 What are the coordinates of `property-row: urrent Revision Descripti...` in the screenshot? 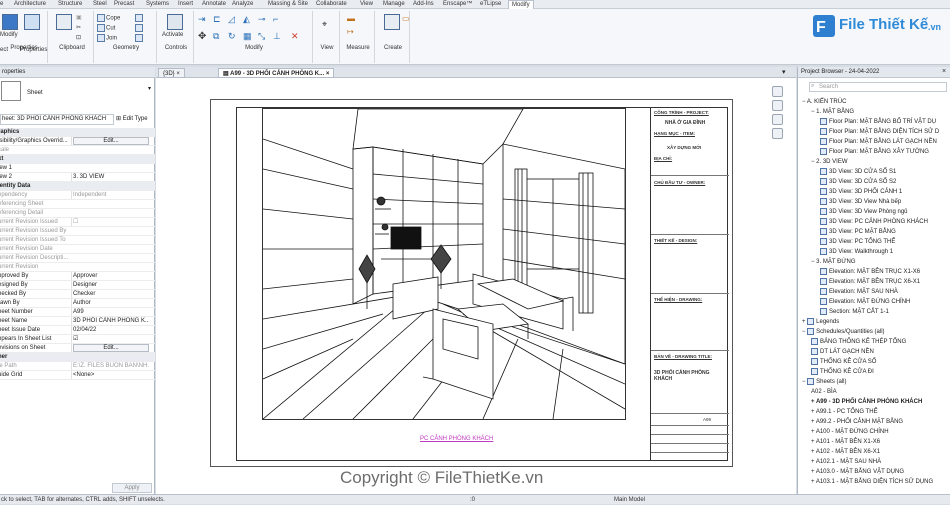 It's located at (77, 258).